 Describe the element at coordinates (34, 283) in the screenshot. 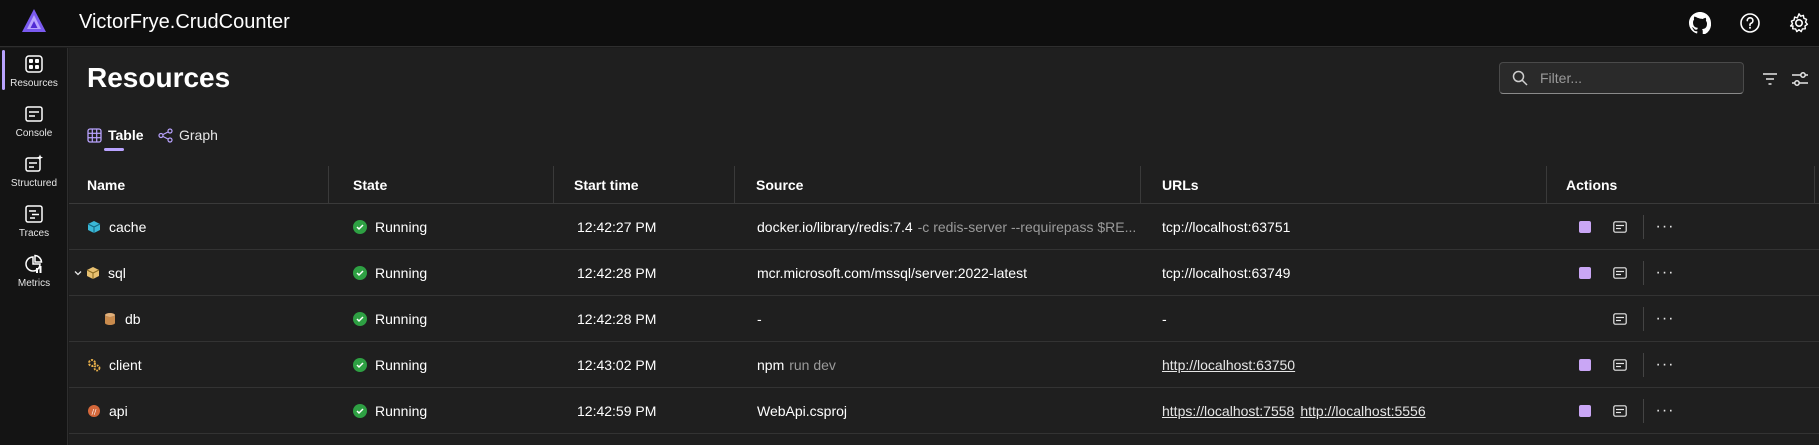

I see `sidebar-item-label: Metrics` at that location.